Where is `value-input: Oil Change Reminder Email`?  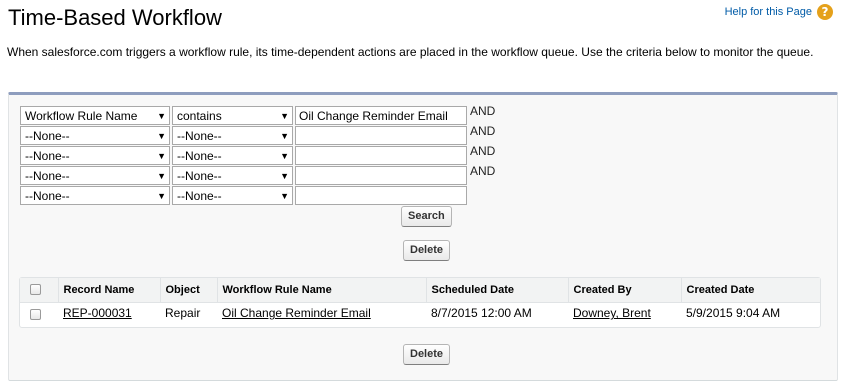
value-input: Oil Change Reminder Email is located at coordinates (381, 115).